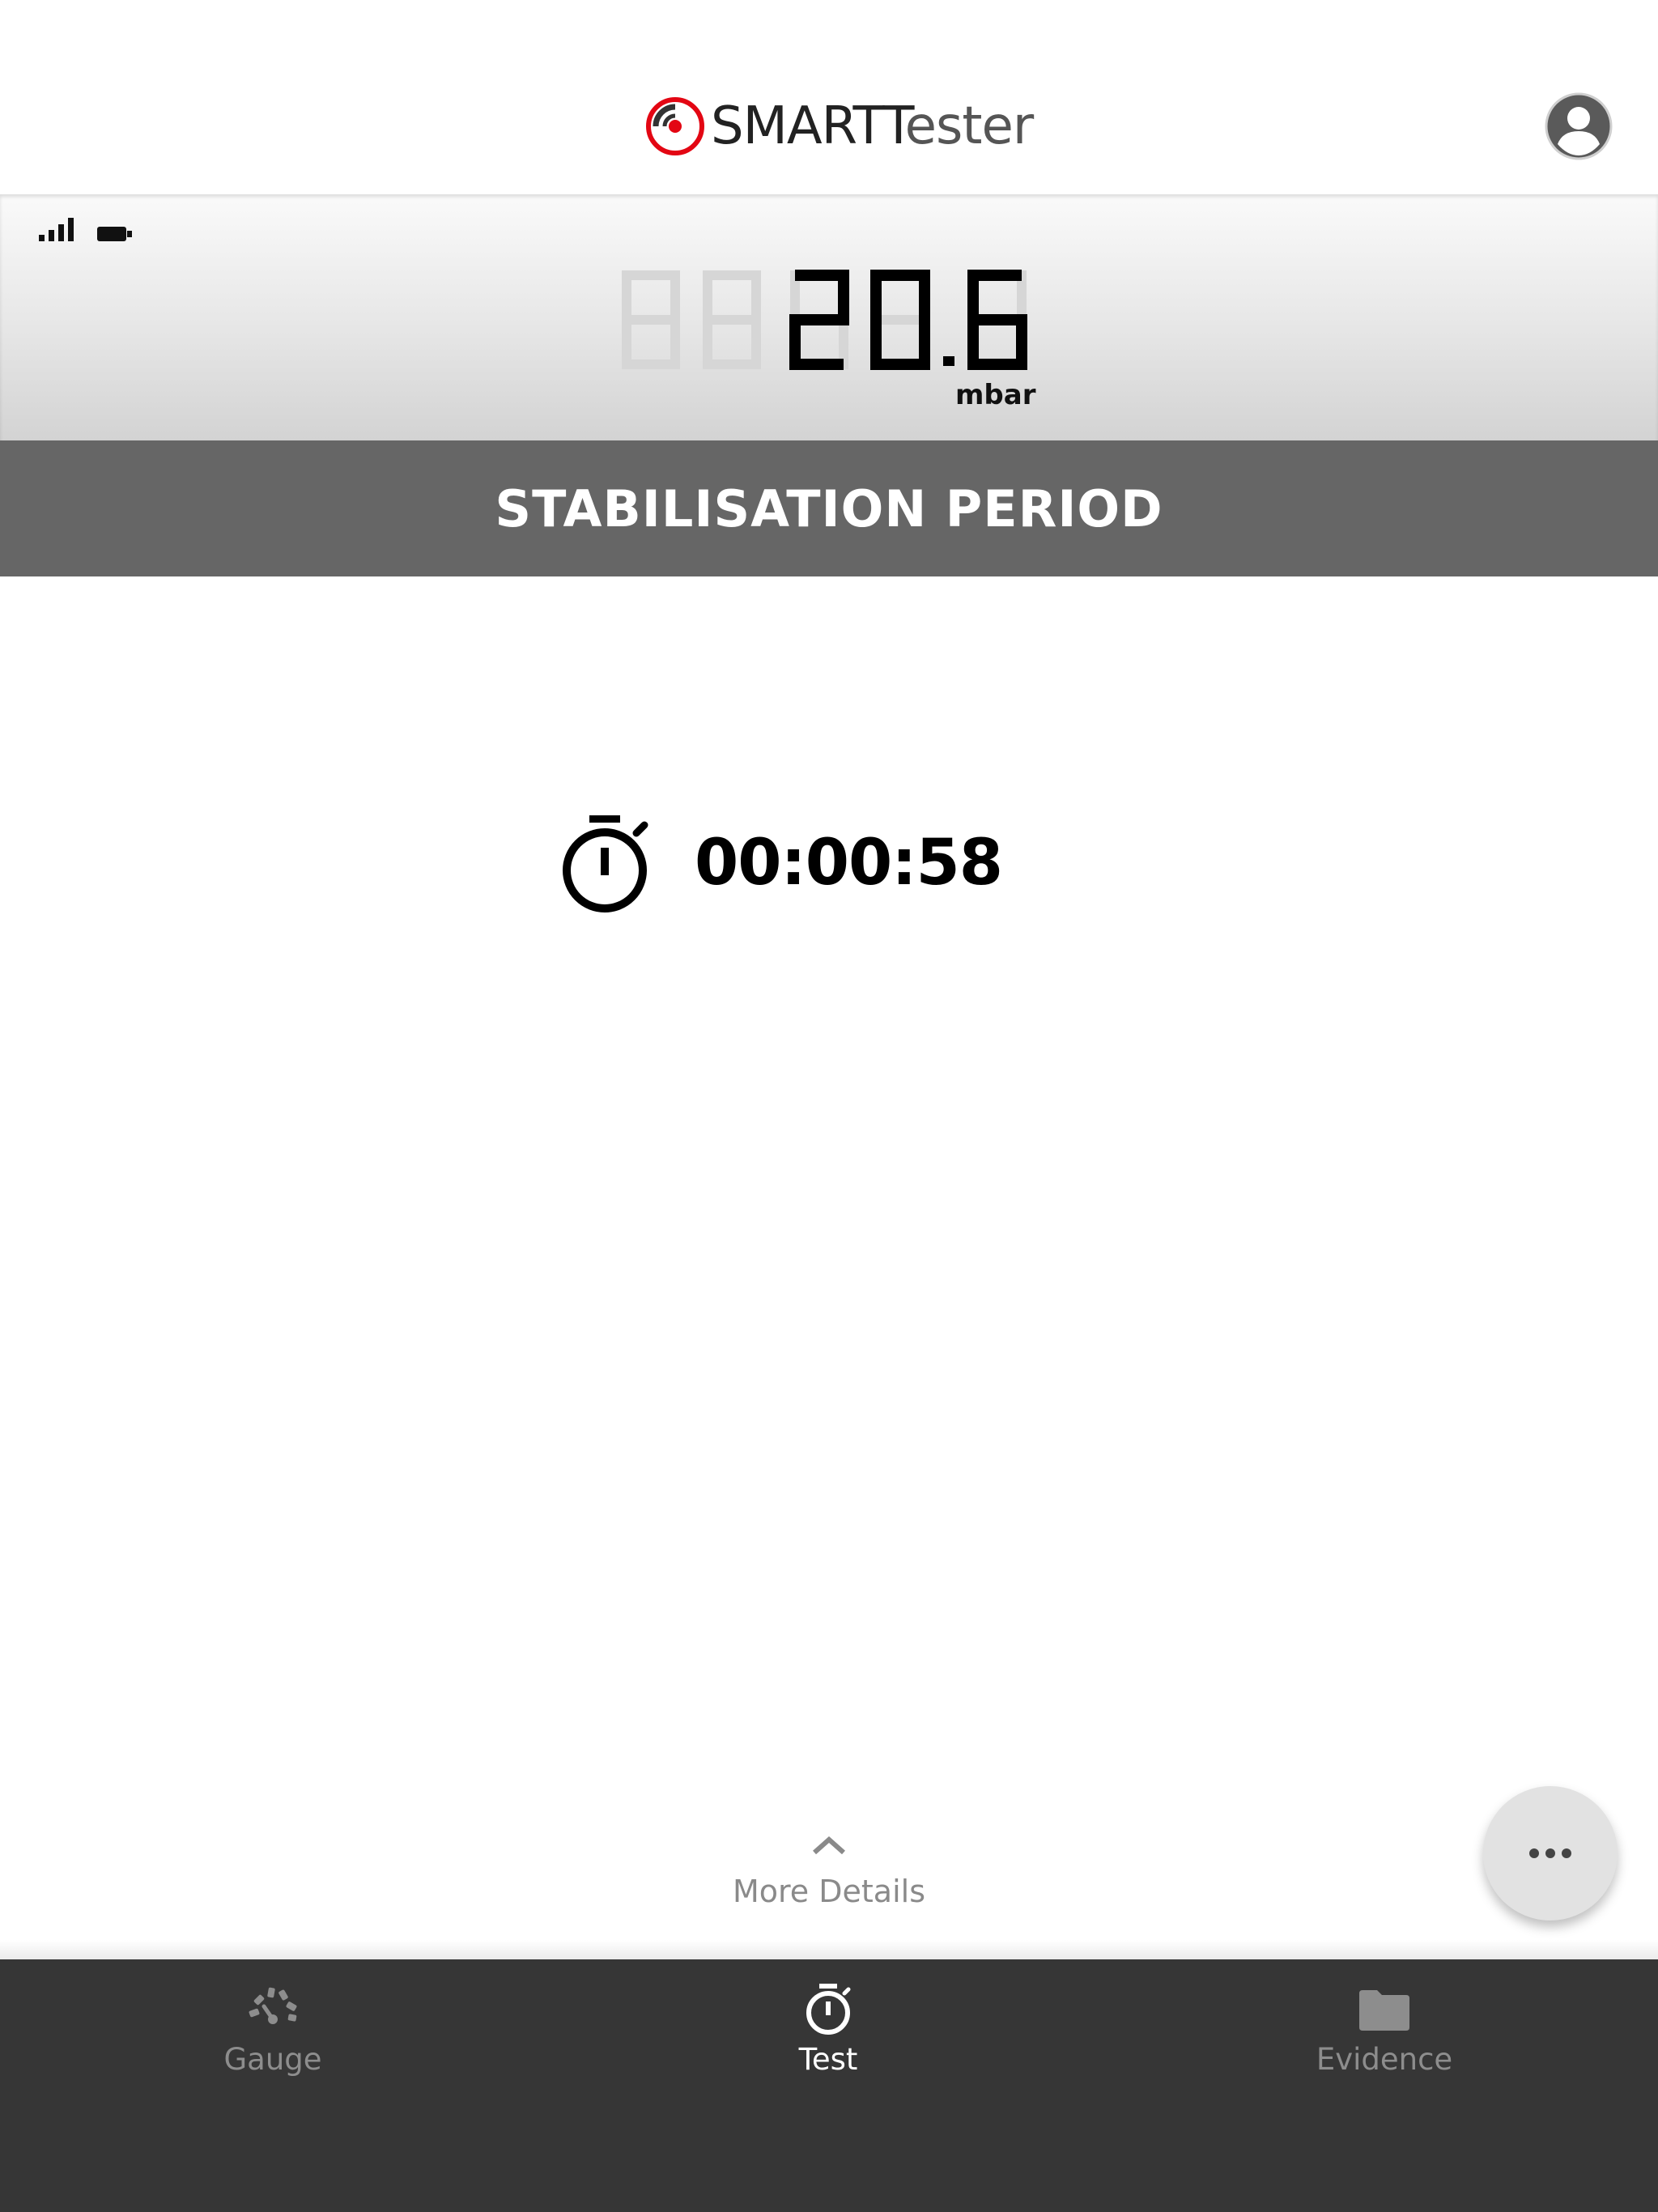 Image resolution: width=1658 pixels, height=2212 pixels. Describe the element at coordinates (675, 126) in the screenshot. I see `smartester-logo-icon` at that location.